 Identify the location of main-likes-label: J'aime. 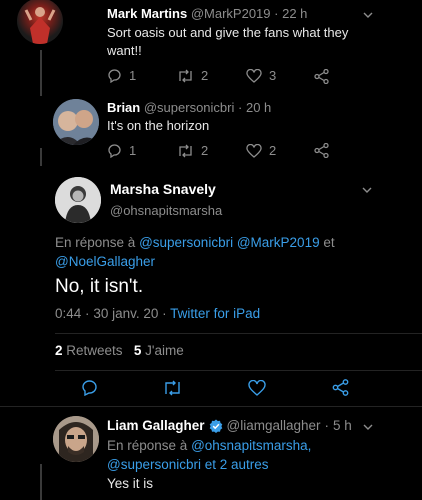
(164, 350).